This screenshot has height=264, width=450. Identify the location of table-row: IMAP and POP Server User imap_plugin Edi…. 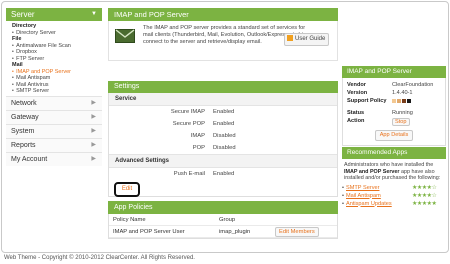
(223, 232).